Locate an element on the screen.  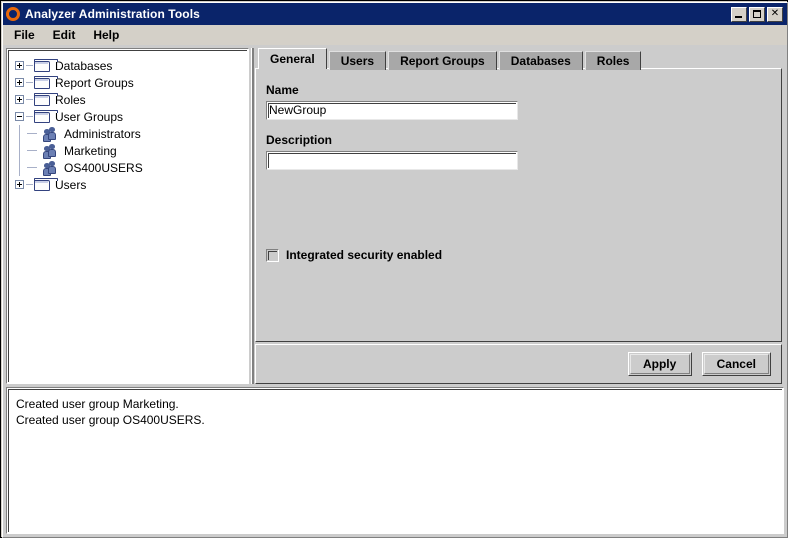
apply-button: Apply is located at coordinates (659, 364).